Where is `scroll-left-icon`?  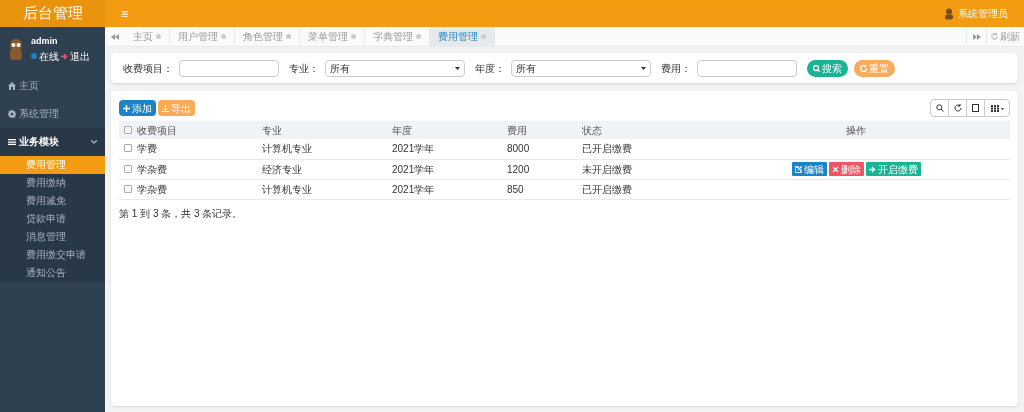 scroll-left-icon is located at coordinates (115, 36).